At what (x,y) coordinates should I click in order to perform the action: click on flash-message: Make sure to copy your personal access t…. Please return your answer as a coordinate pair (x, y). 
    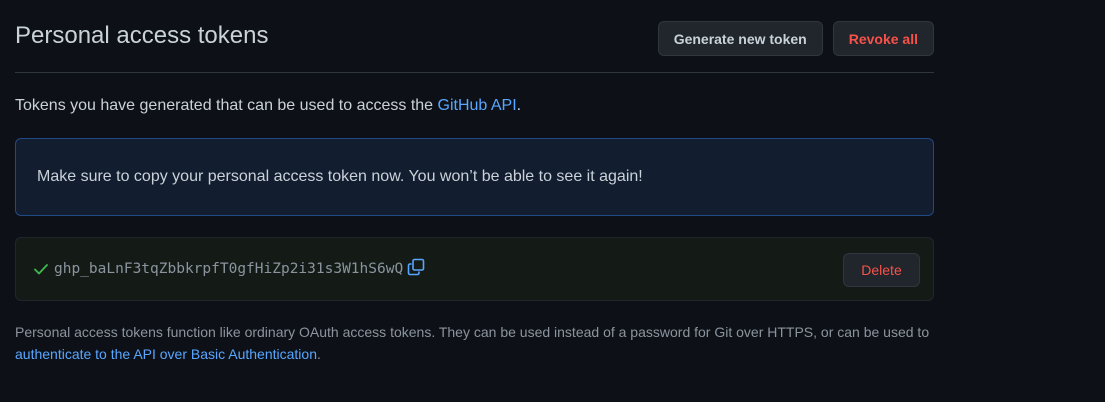
    Looking at the image, I should click on (340, 176).